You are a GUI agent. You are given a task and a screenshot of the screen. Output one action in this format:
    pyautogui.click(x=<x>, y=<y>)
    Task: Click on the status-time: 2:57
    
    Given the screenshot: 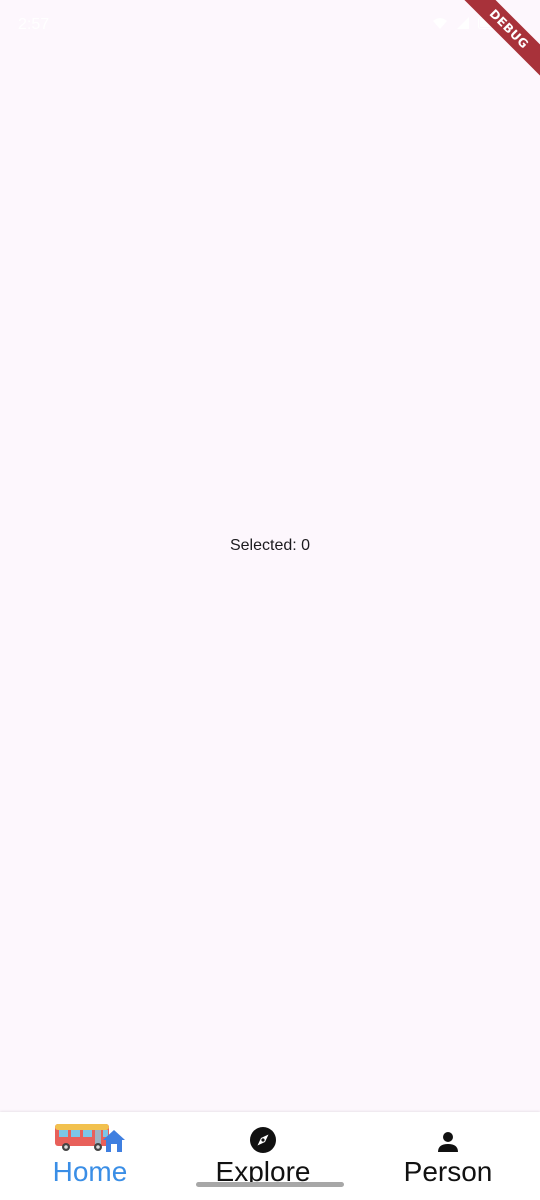 What is the action you would take?
    pyautogui.click(x=34, y=24)
    